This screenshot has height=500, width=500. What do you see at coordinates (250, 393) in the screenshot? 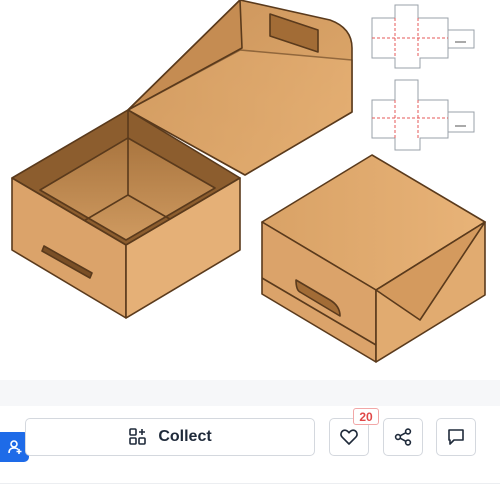
I see `section-divider` at bounding box center [250, 393].